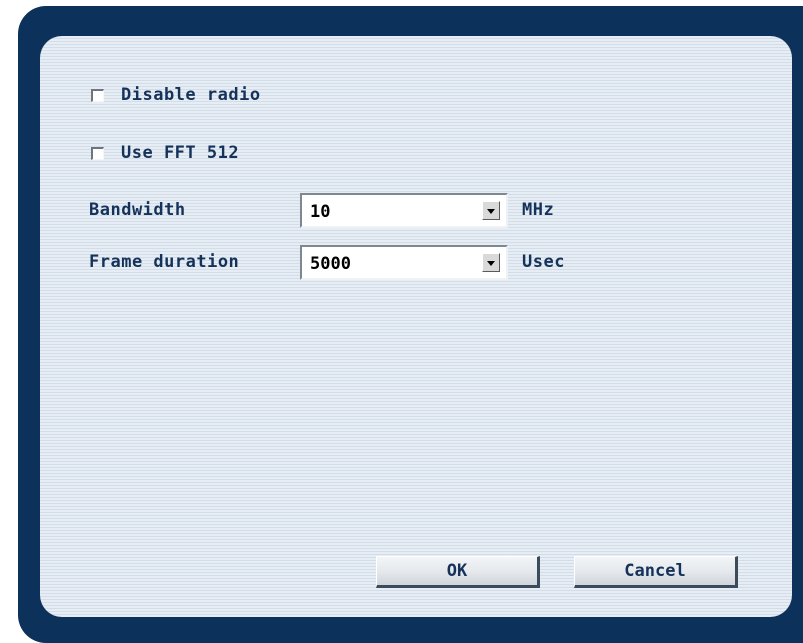  What do you see at coordinates (97, 153) in the screenshot?
I see `use-fft512-checkbox` at bounding box center [97, 153].